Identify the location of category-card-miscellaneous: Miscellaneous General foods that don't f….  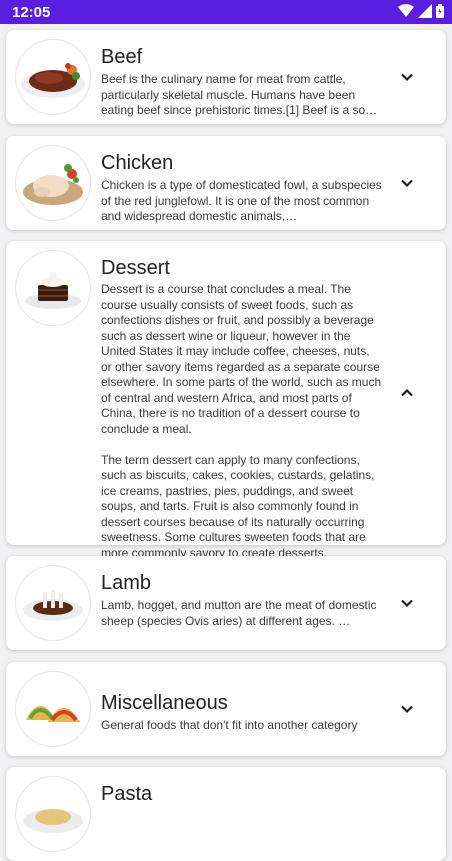
(226, 709).